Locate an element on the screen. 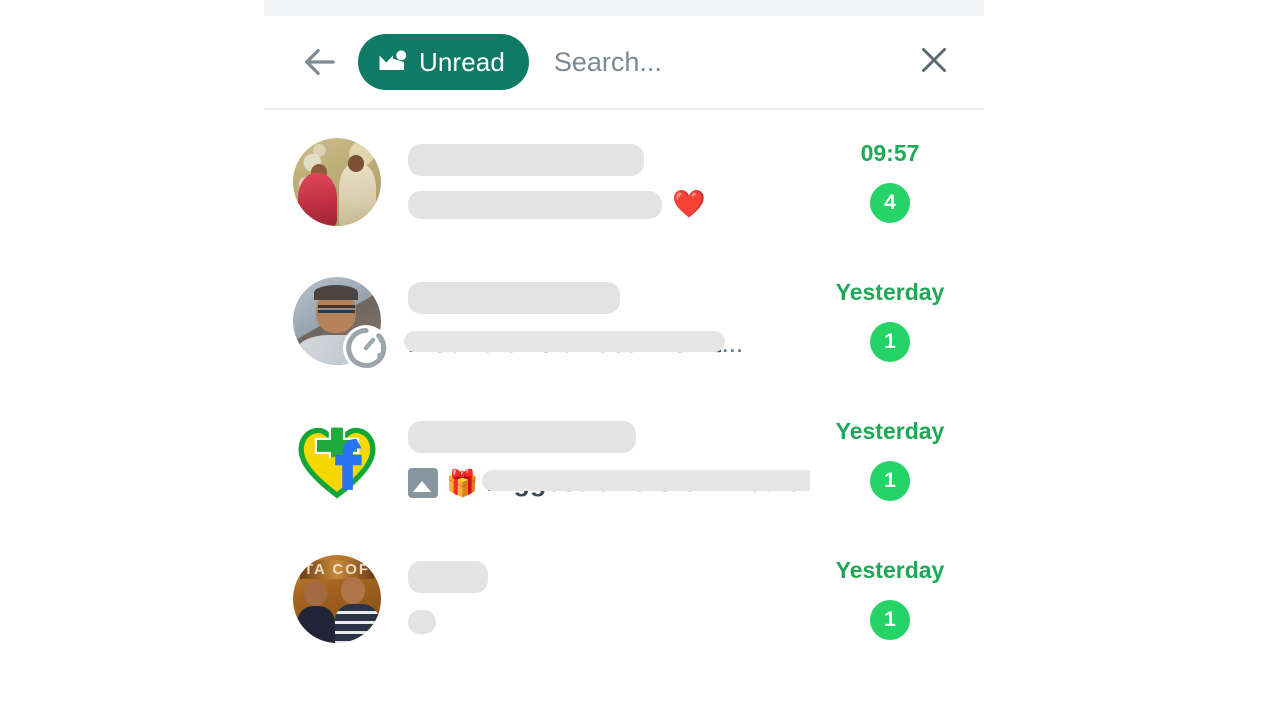 Image resolution: width=1280 pixels, height=720 pixels. chat-message-preview: Biggest Offers On Medicines is located at coordinates (646, 482).